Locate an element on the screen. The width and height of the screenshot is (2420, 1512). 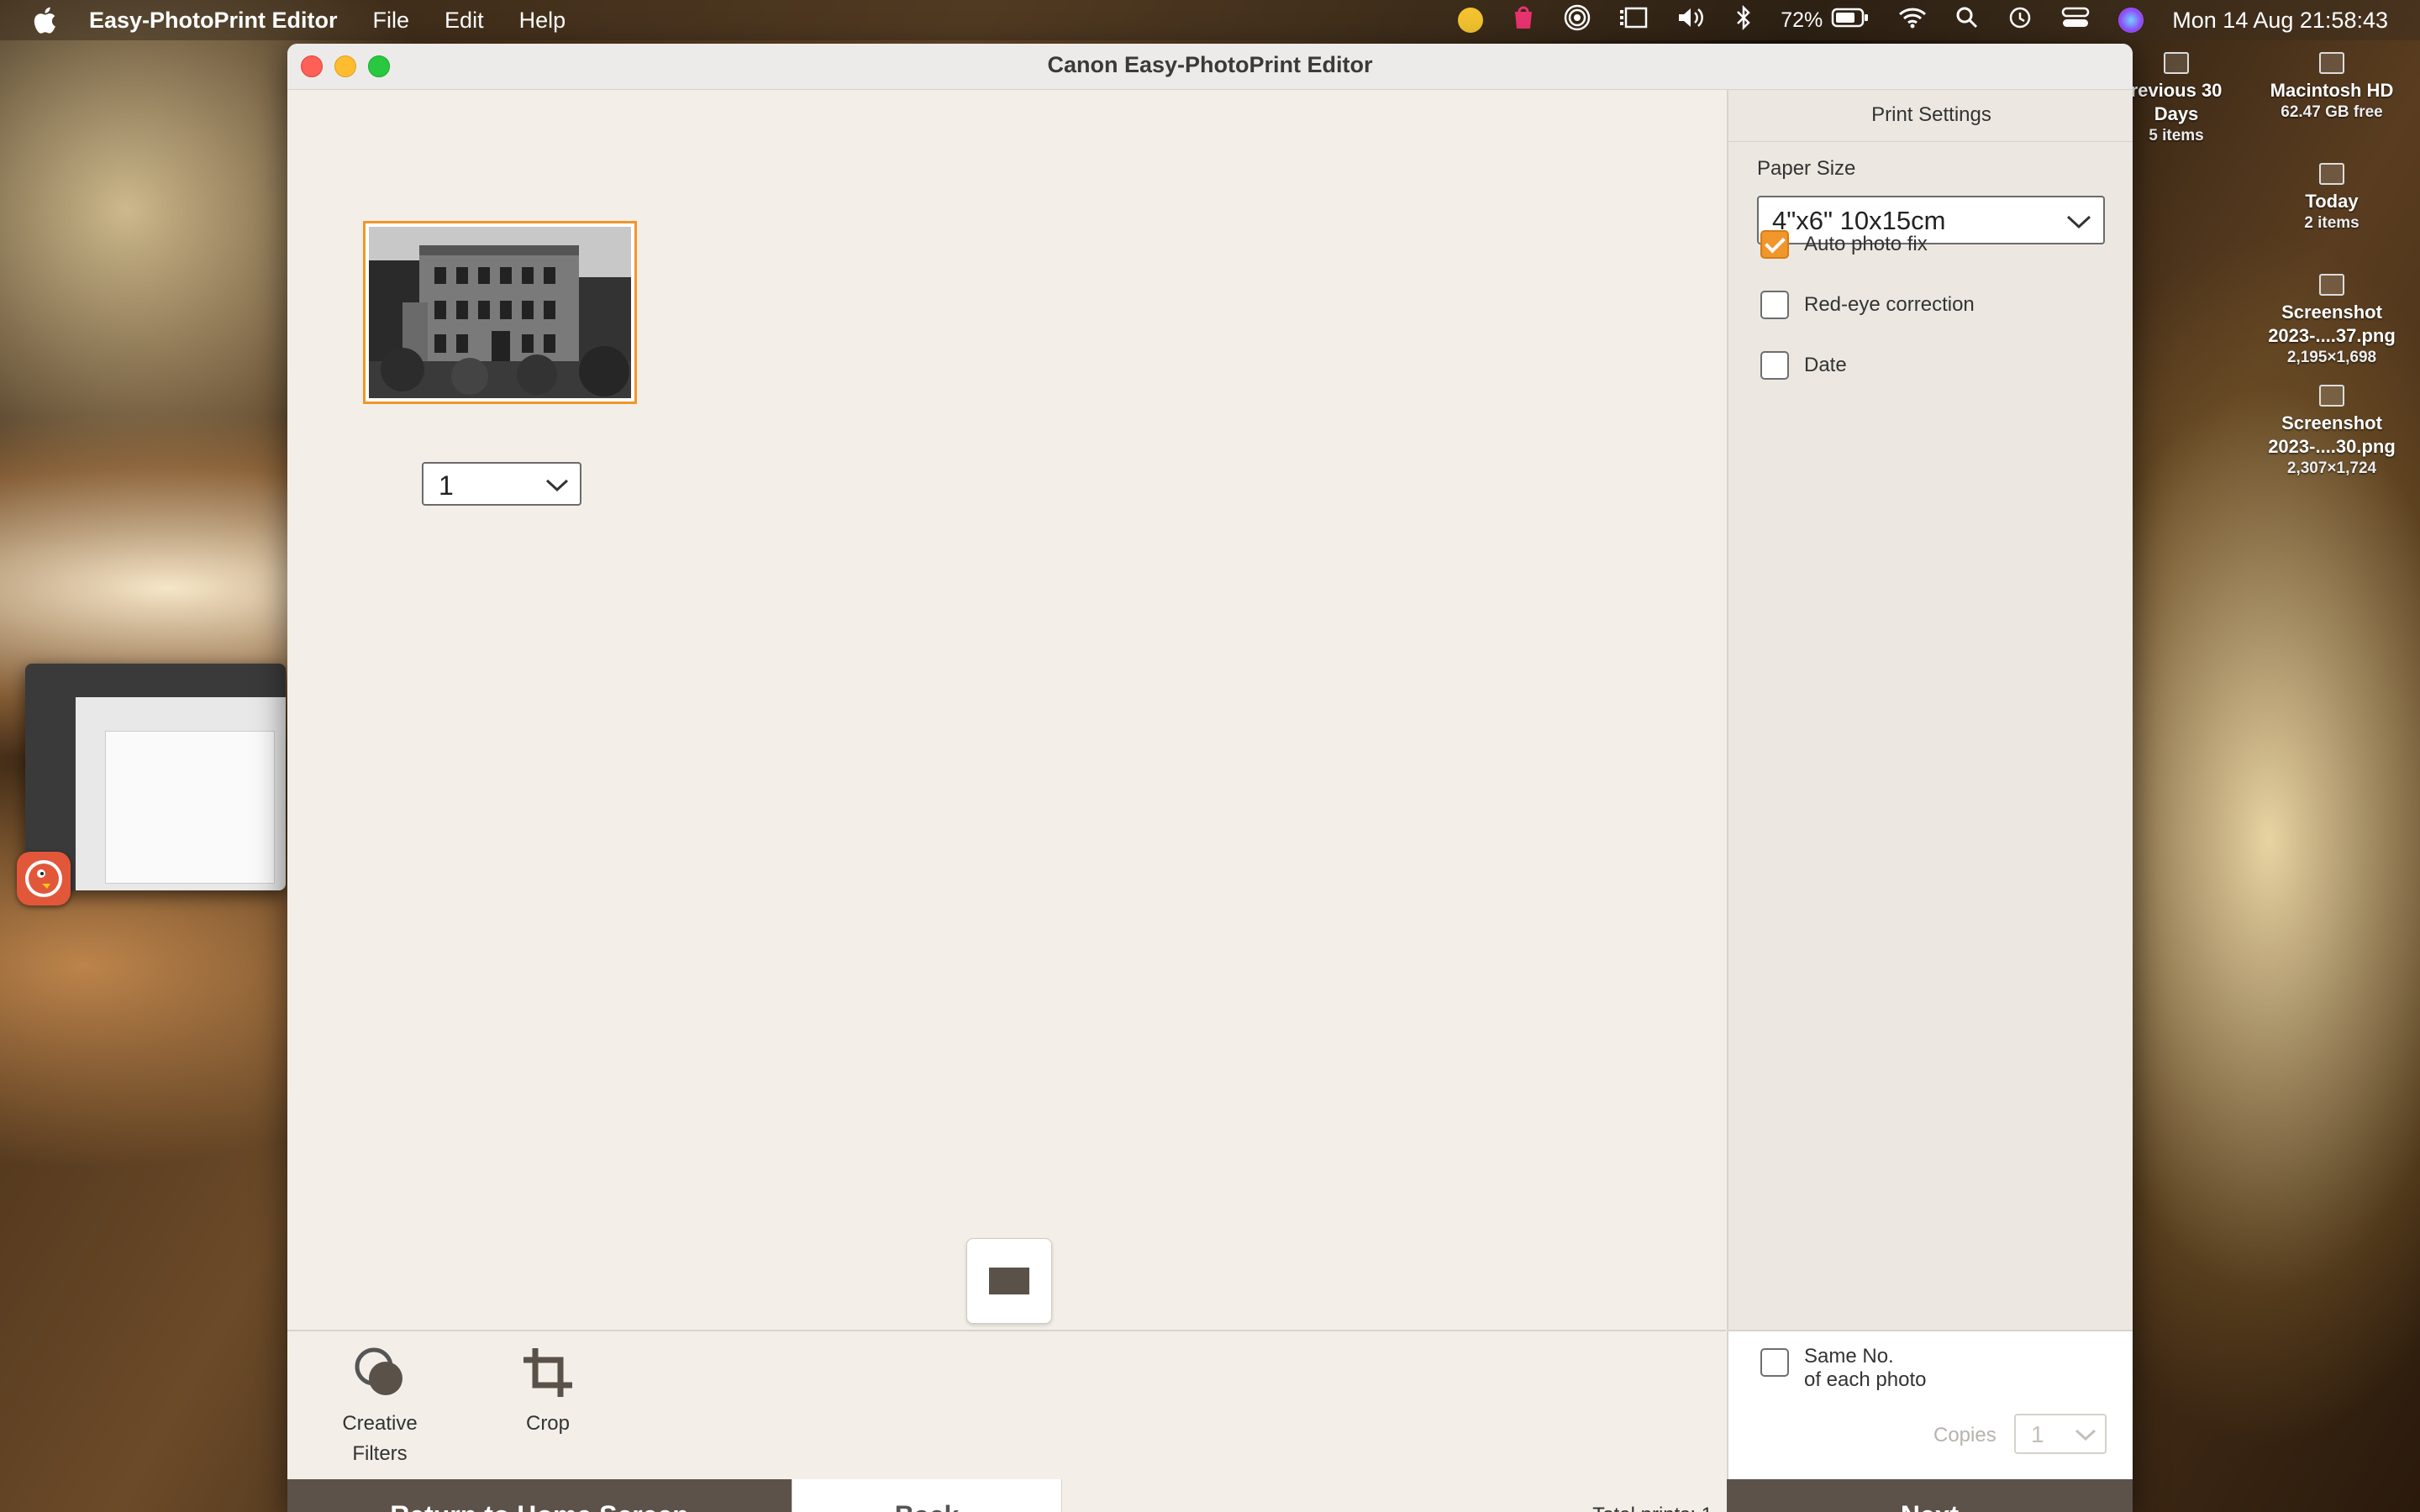
battery-percent: 72% is located at coordinates (1802, 20).